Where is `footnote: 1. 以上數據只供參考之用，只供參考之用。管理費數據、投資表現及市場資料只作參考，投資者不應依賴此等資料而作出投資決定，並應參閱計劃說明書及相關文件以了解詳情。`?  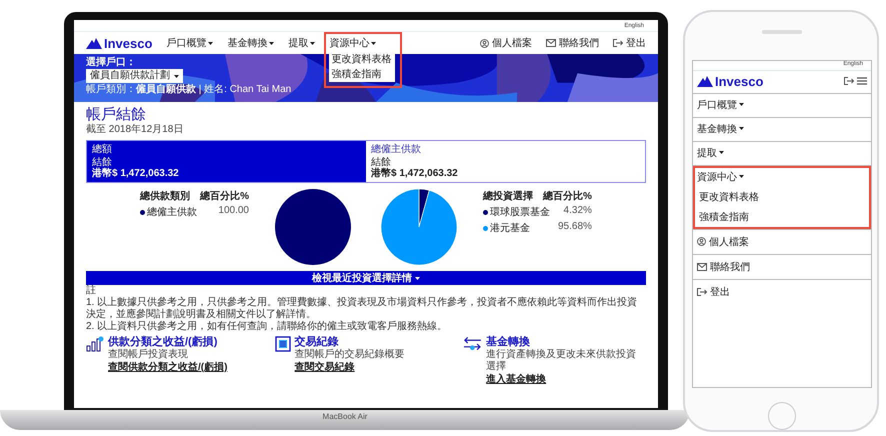
footnote: 1. 以上數據只供參考之用，只供參考之用。管理費數據、投資表現及市場資料只作參考，投資者不應依賴此等資料而作出投資決定，並應參閱計劃說明書及相關文件以了解詳情。 is located at coordinates (362, 308).